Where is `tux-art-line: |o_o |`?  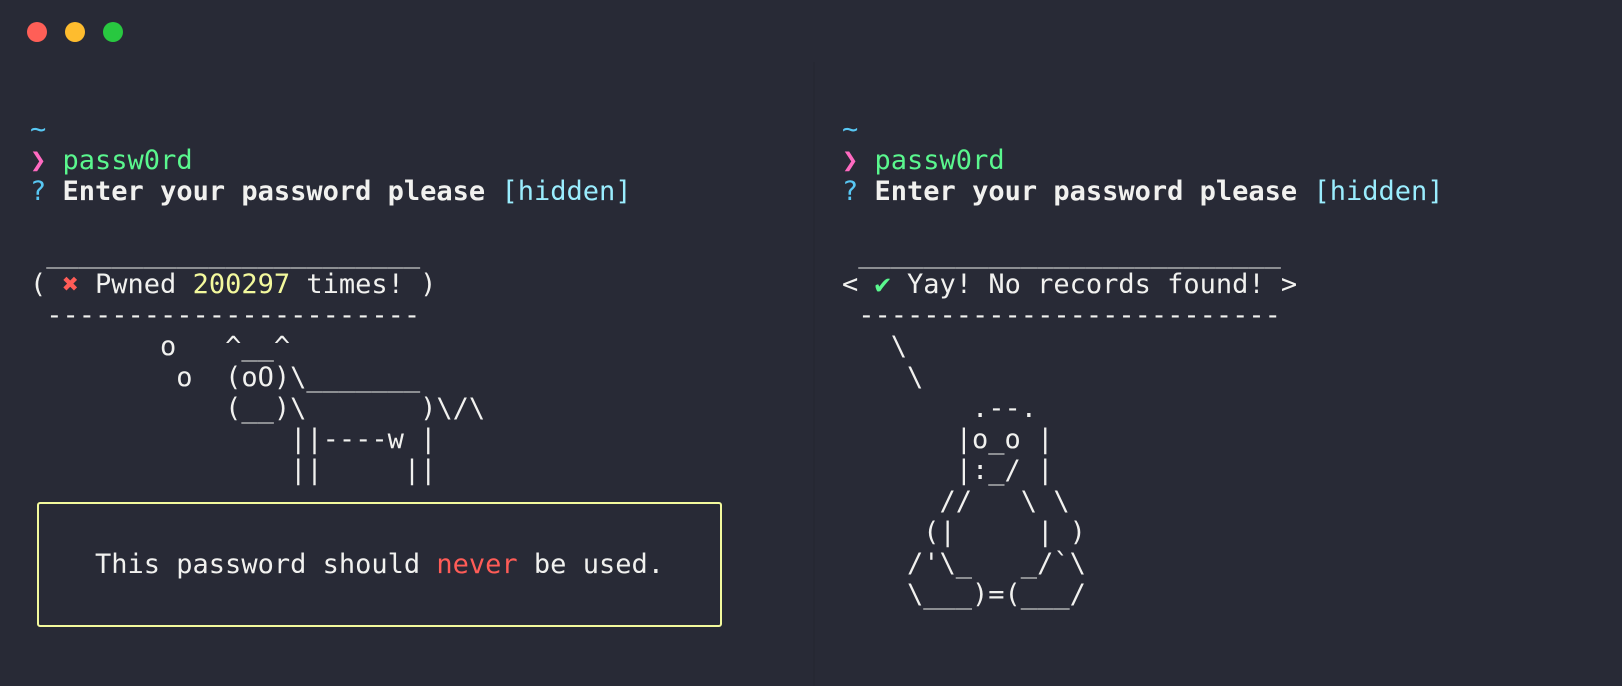 tux-art-line: |o_o | is located at coordinates (948, 439).